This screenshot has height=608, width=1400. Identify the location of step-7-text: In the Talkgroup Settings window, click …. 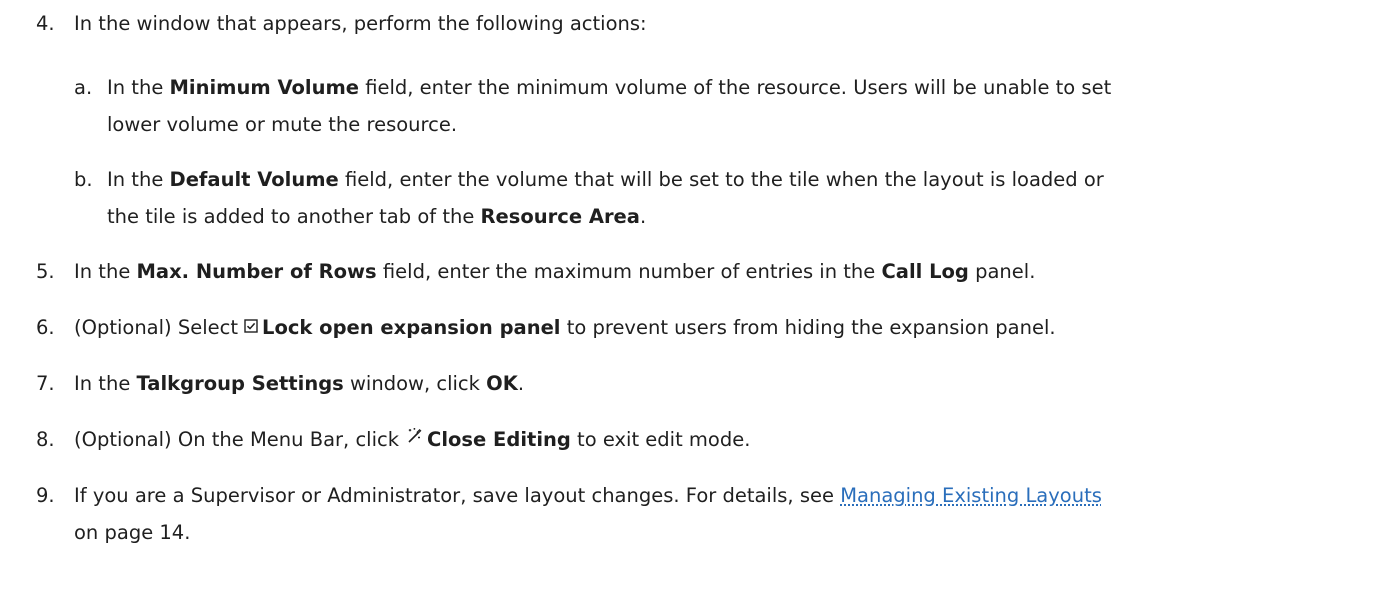
(299, 384).